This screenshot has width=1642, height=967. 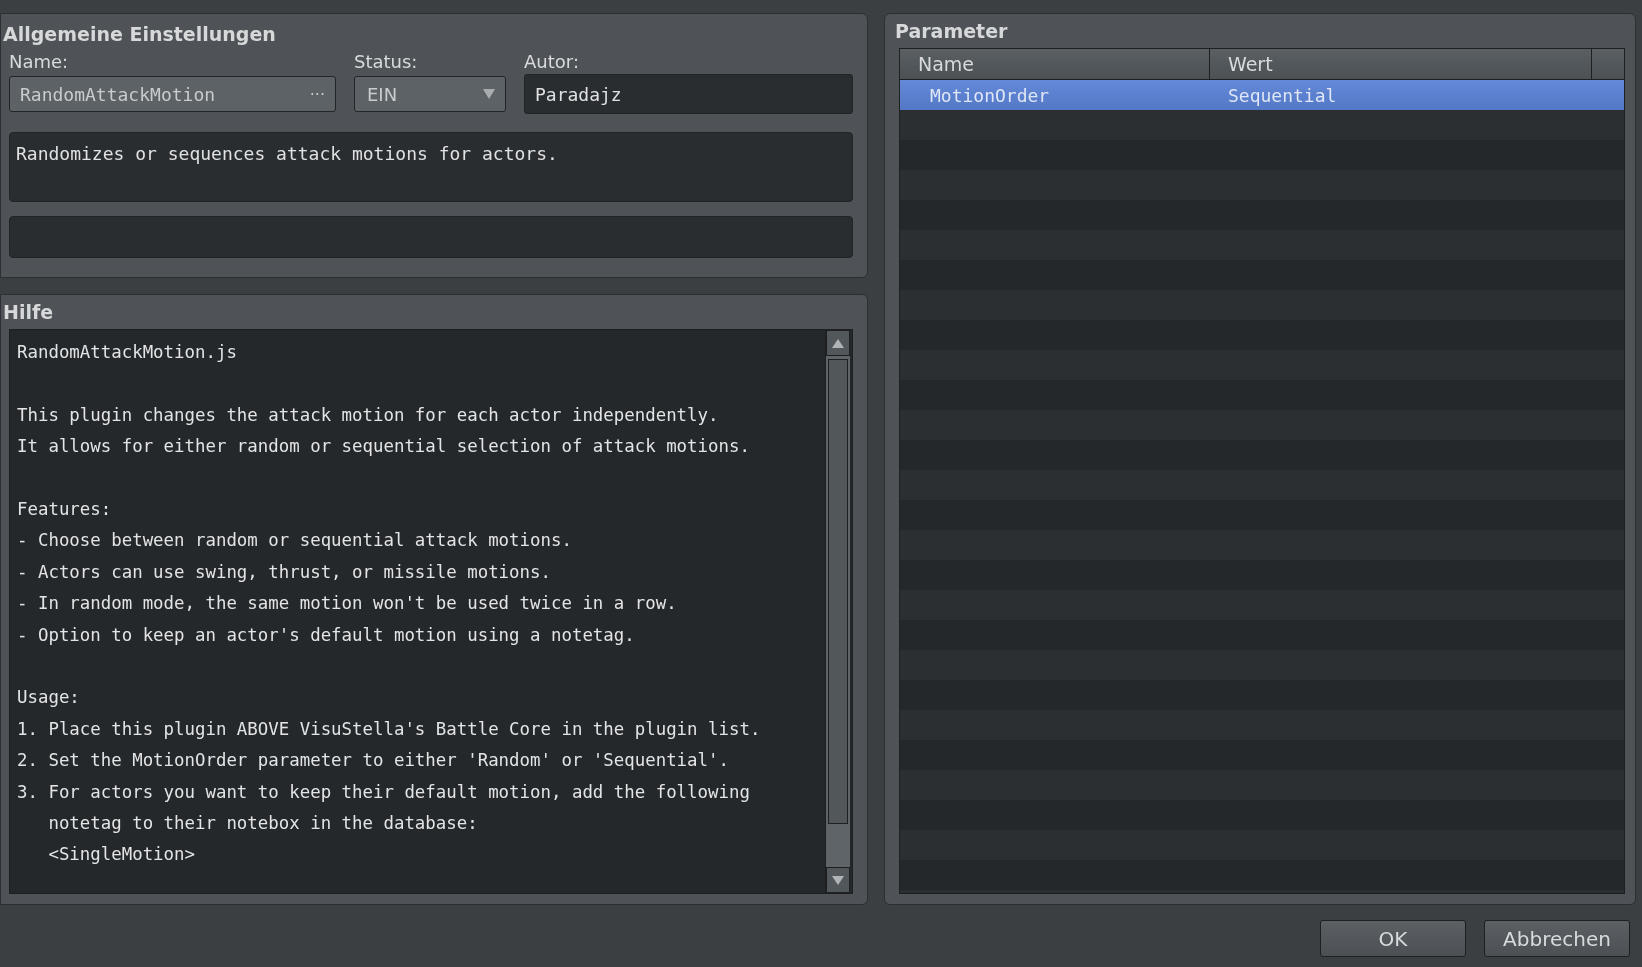 I want to click on table-cell-text: Sequential, so click(x=1282, y=95).